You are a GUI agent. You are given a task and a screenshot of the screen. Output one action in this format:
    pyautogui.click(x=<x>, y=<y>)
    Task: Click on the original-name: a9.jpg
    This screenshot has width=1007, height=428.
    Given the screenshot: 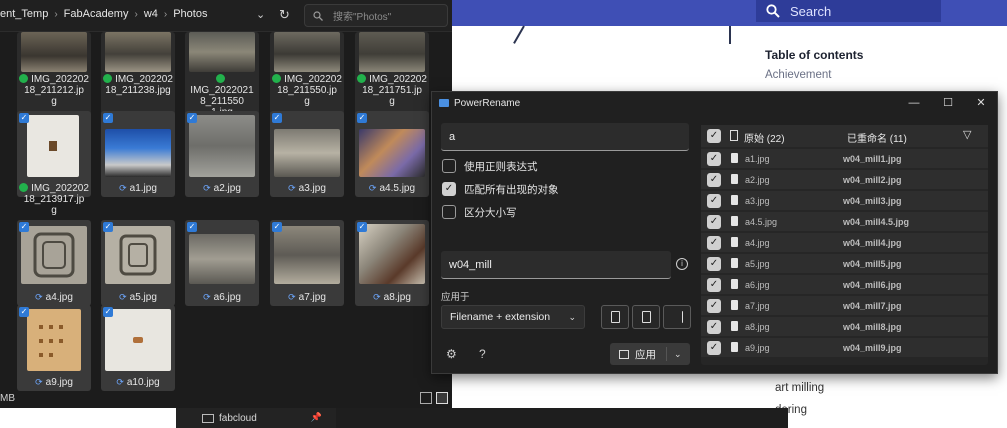 What is the action you would take?
    pyautogui.click(x=757, y=348)
    